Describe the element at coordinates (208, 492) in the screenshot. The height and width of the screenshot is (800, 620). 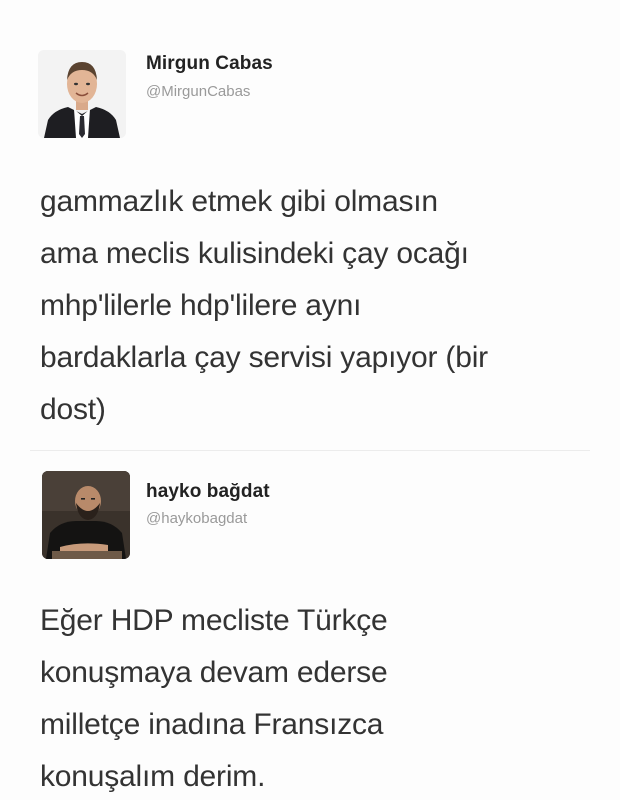
I see `user-display-name: hayko bağdat` at that location.